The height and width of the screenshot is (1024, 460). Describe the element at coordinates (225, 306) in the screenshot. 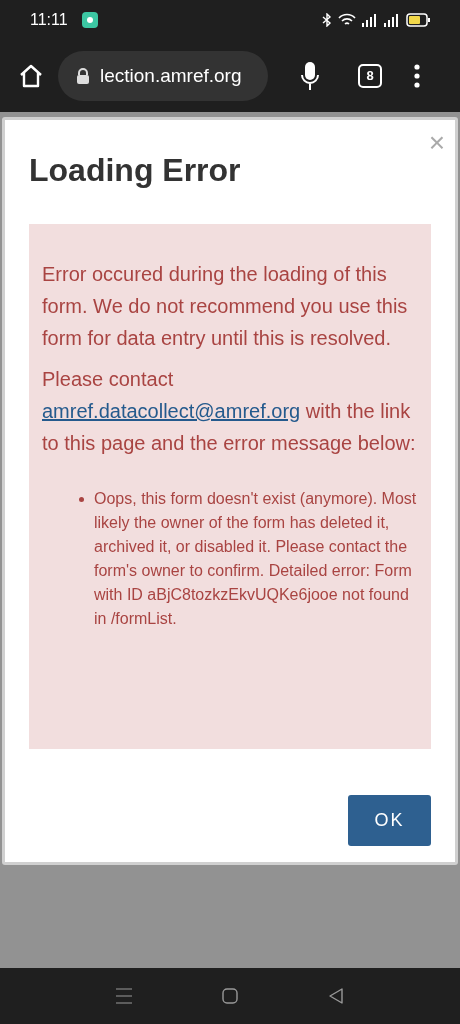

I see `alert-text: Error occured during the loading of this form. We do not recommend you use this form for data entry until this is resolved.` at that location.